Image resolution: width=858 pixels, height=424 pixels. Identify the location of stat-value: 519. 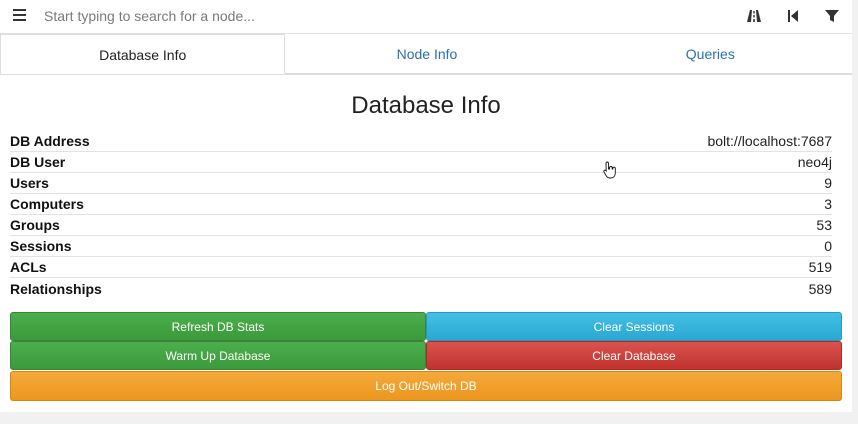
(820, 267).